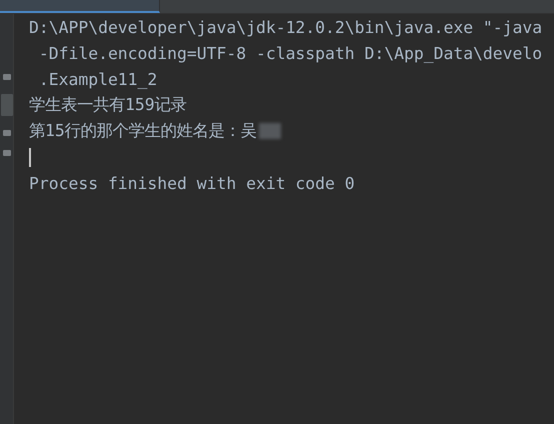 The height and width of the screenshot is (424, 554). What do you see at coordinates (192, 183) in the screenshot?
I see `console-line: Process finished with exit code 0` at bounding box center [192, 183].